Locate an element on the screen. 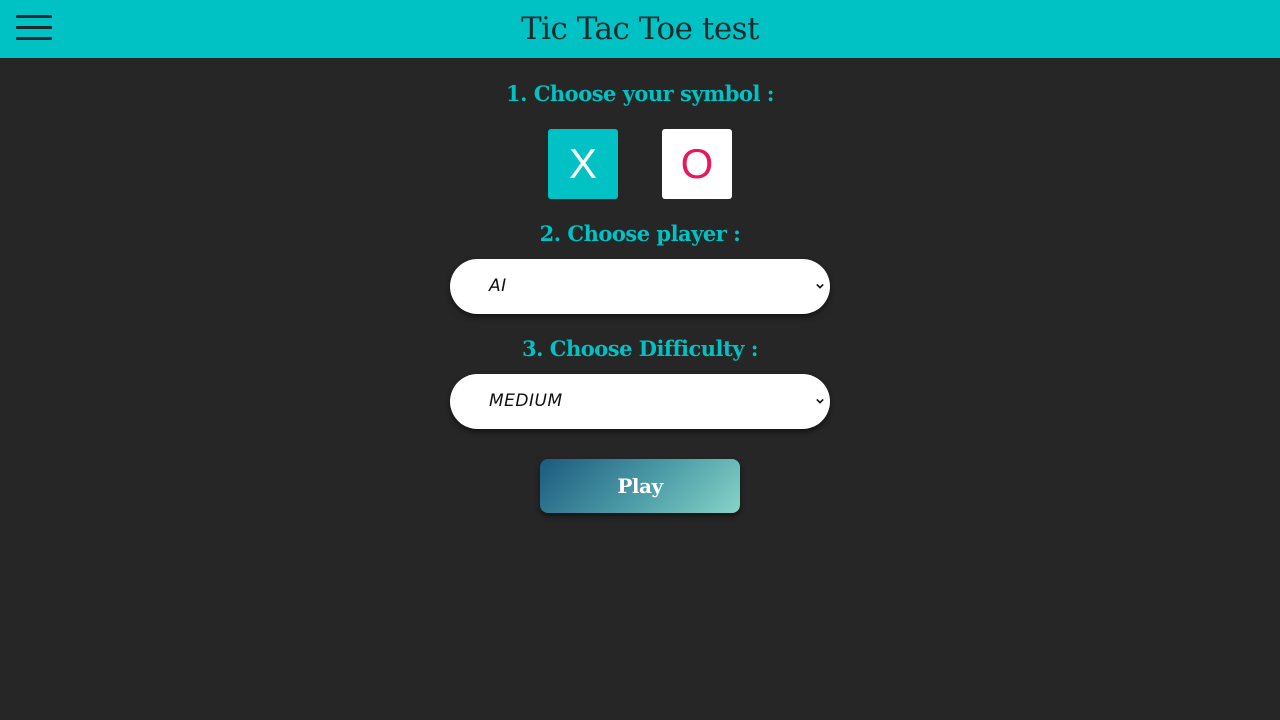  play-button: Play is located at coordinates (640, 486).